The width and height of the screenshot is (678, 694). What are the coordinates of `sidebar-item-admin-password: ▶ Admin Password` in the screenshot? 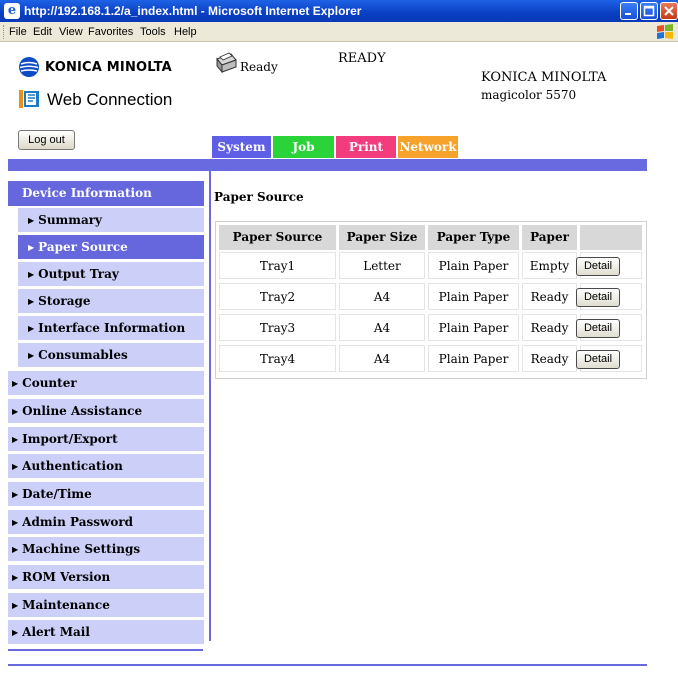 It's located at (106, 522).